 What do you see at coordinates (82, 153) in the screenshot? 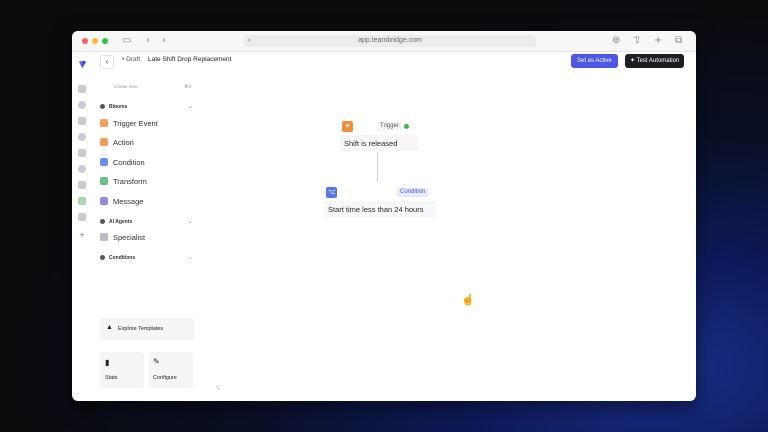
I see `calendar-icon` at bounding box center [82, 153].